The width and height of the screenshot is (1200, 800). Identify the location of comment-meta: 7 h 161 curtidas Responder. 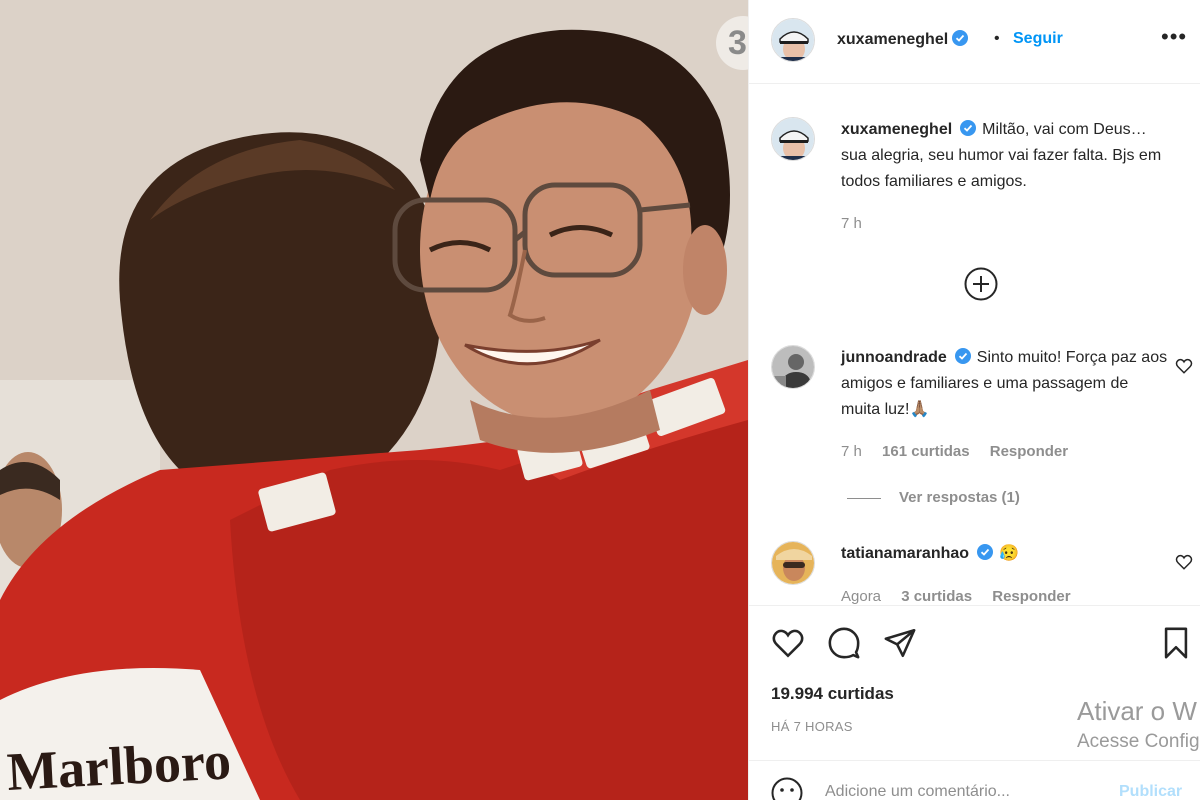
(962, 451).